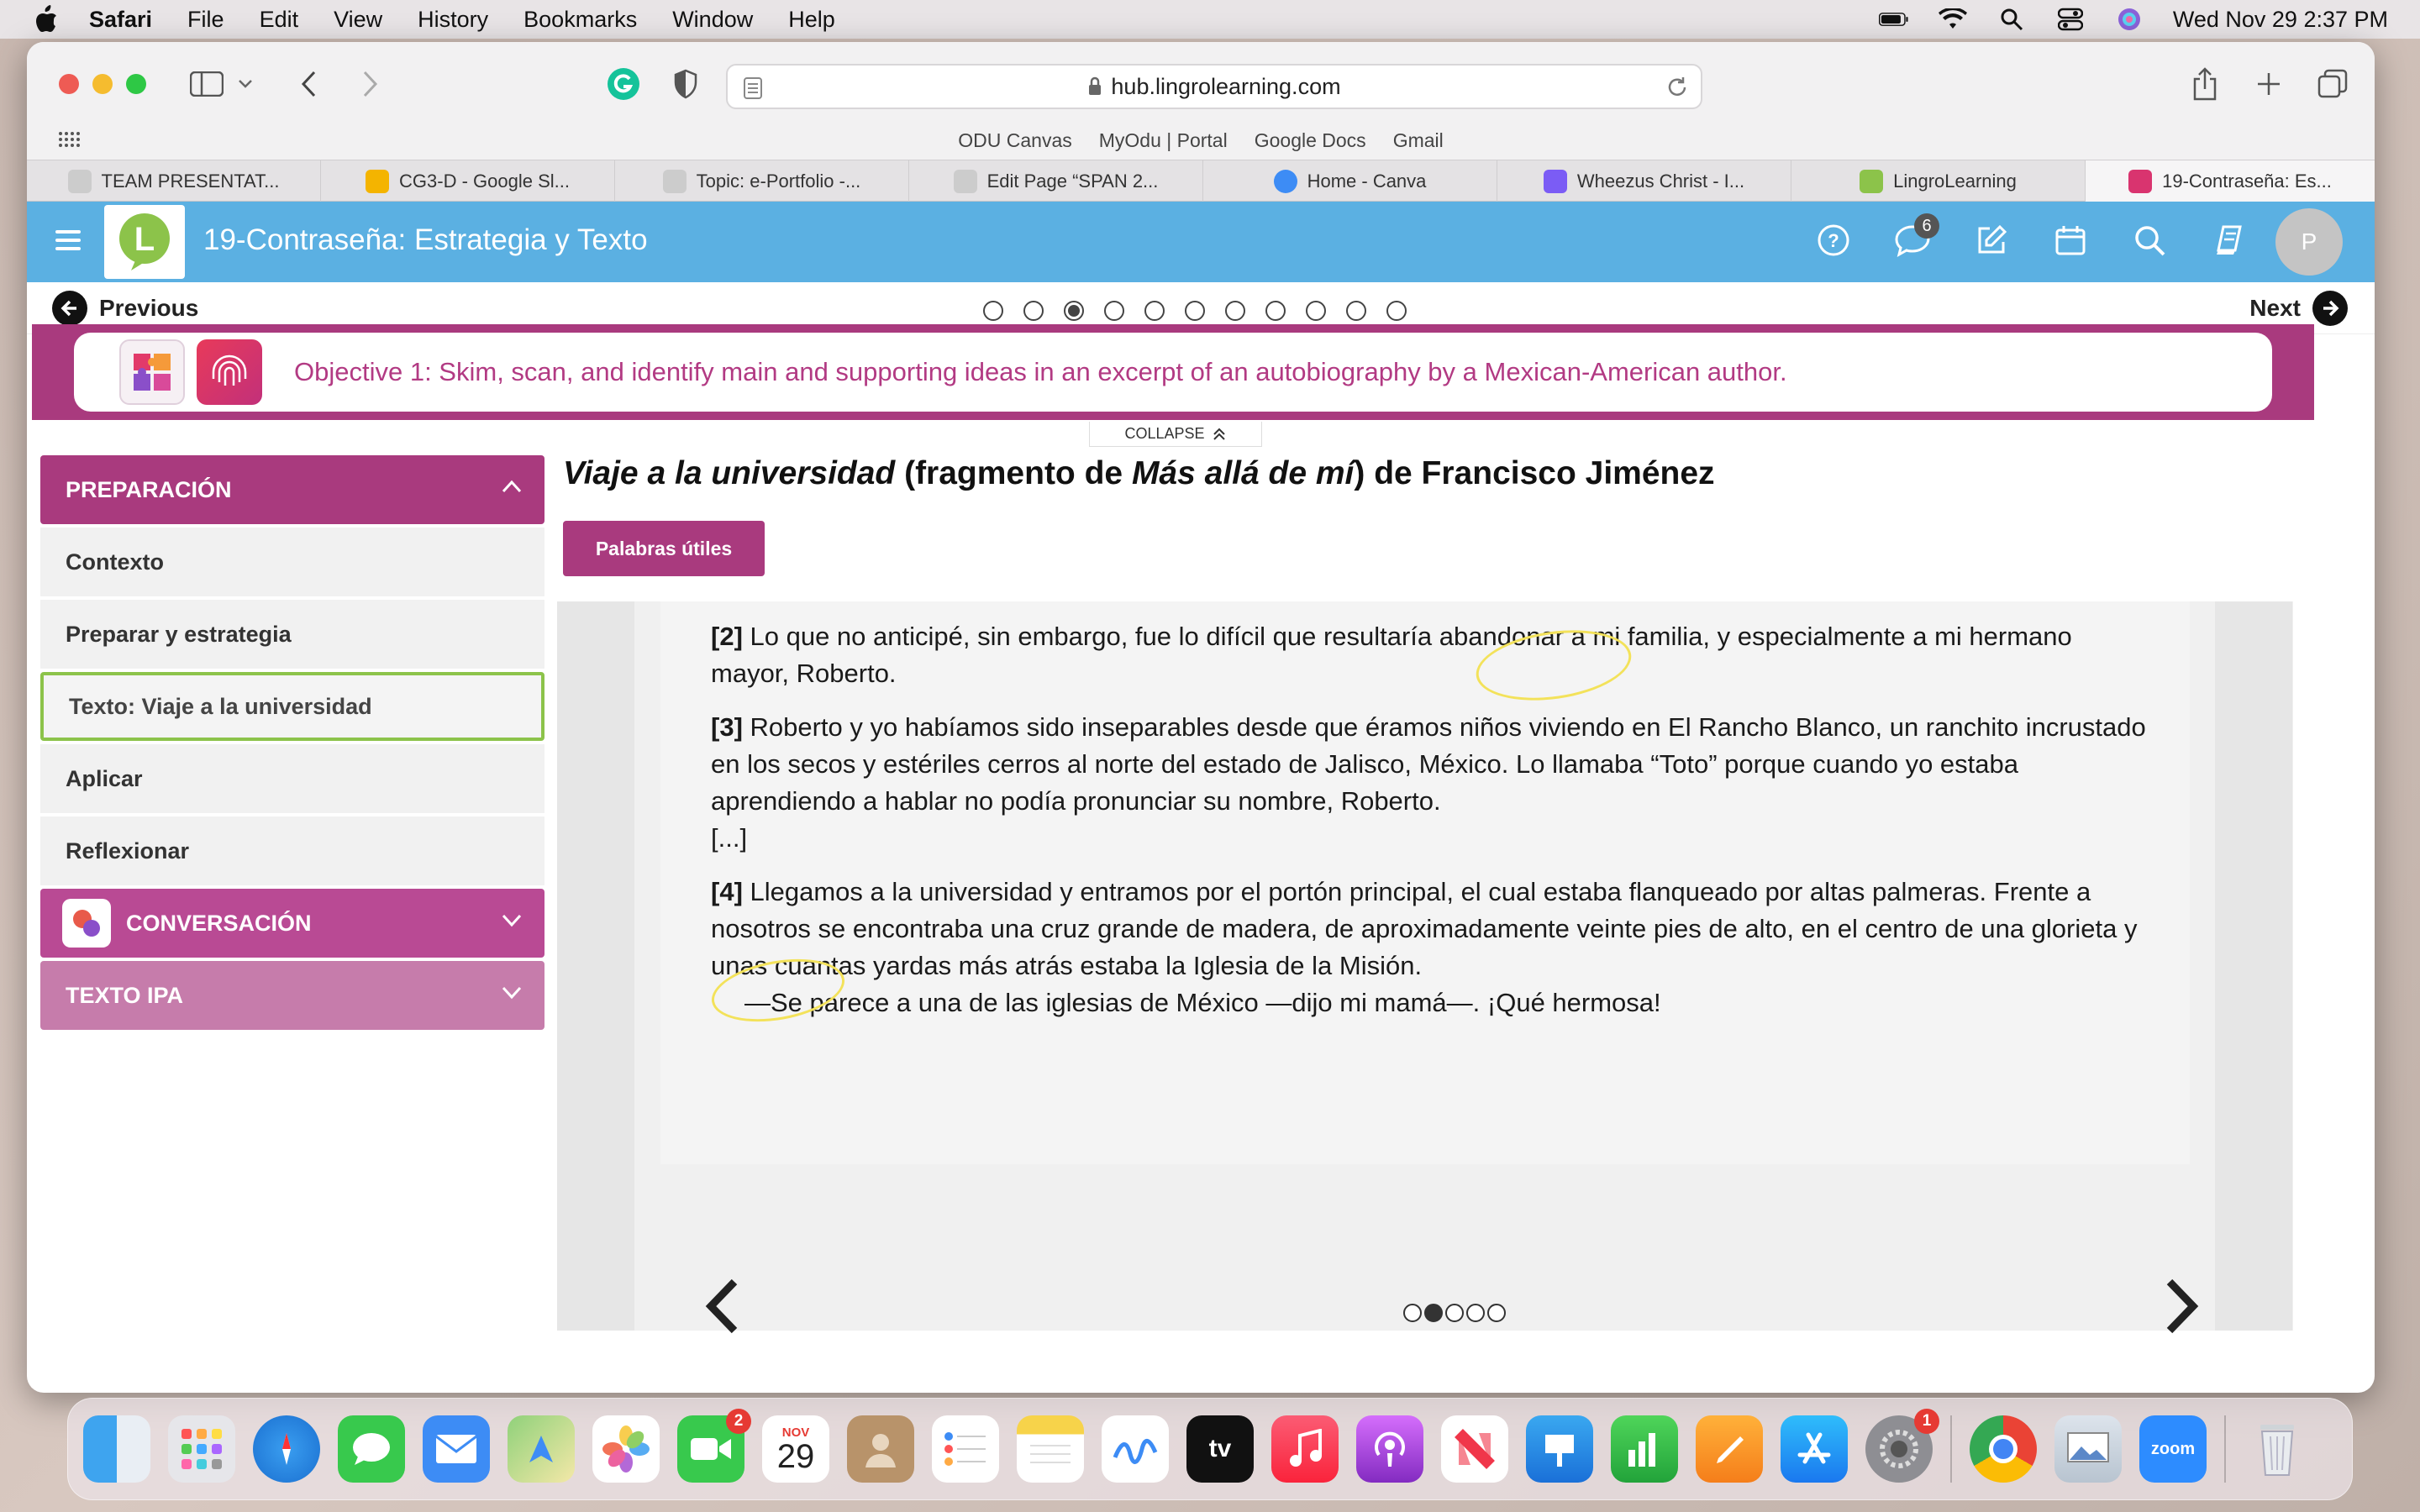 This screenshot has width=2420, height=1512. Describe the element at coordinates (136, 84) in the screenshot. I see `zoom-window-button` at that location.